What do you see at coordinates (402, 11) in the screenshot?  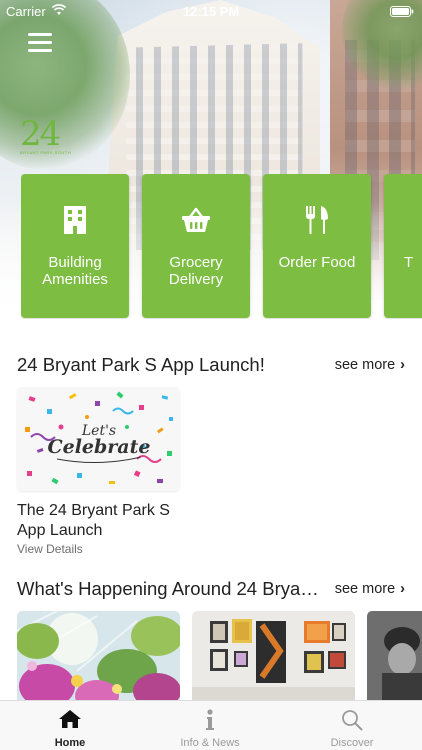 I see `battery-icon` at bounding box center [402, 11].